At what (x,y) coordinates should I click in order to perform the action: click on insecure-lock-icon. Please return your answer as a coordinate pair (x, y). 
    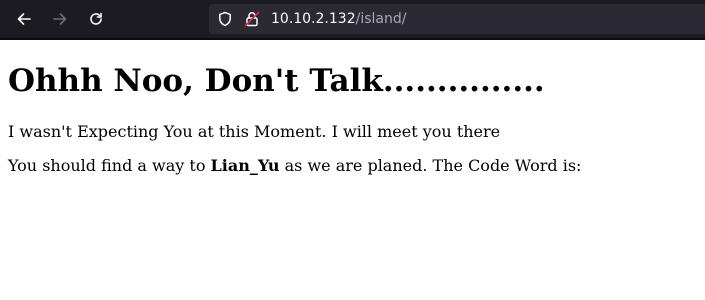
    Looking at the image, I should click on (252, 19).